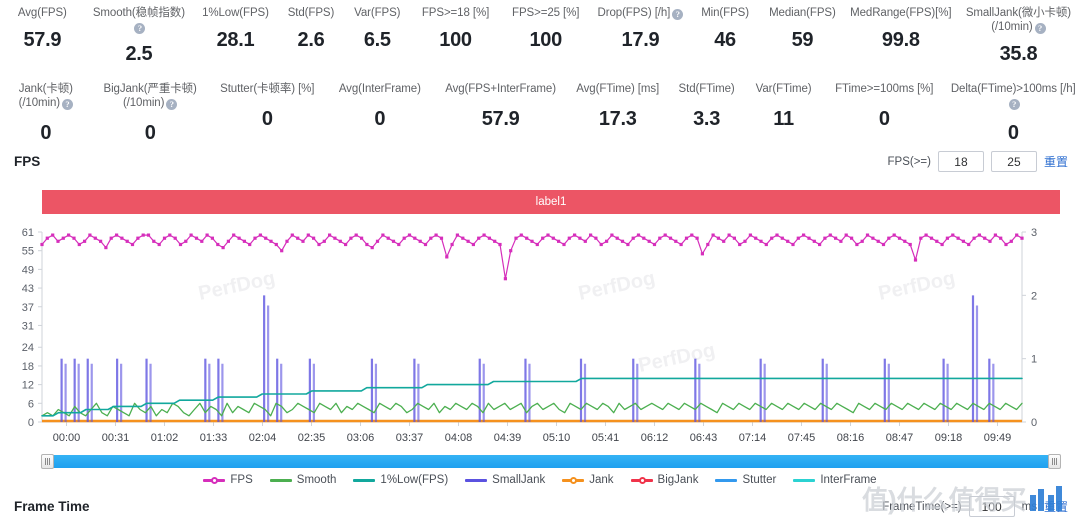  What do you see at coordinates (540, 506) in the screenshot?
I see `frame-time-section-header: Frame Time FrameTime(>=) ms 重置` at bounding box center [540, 506].